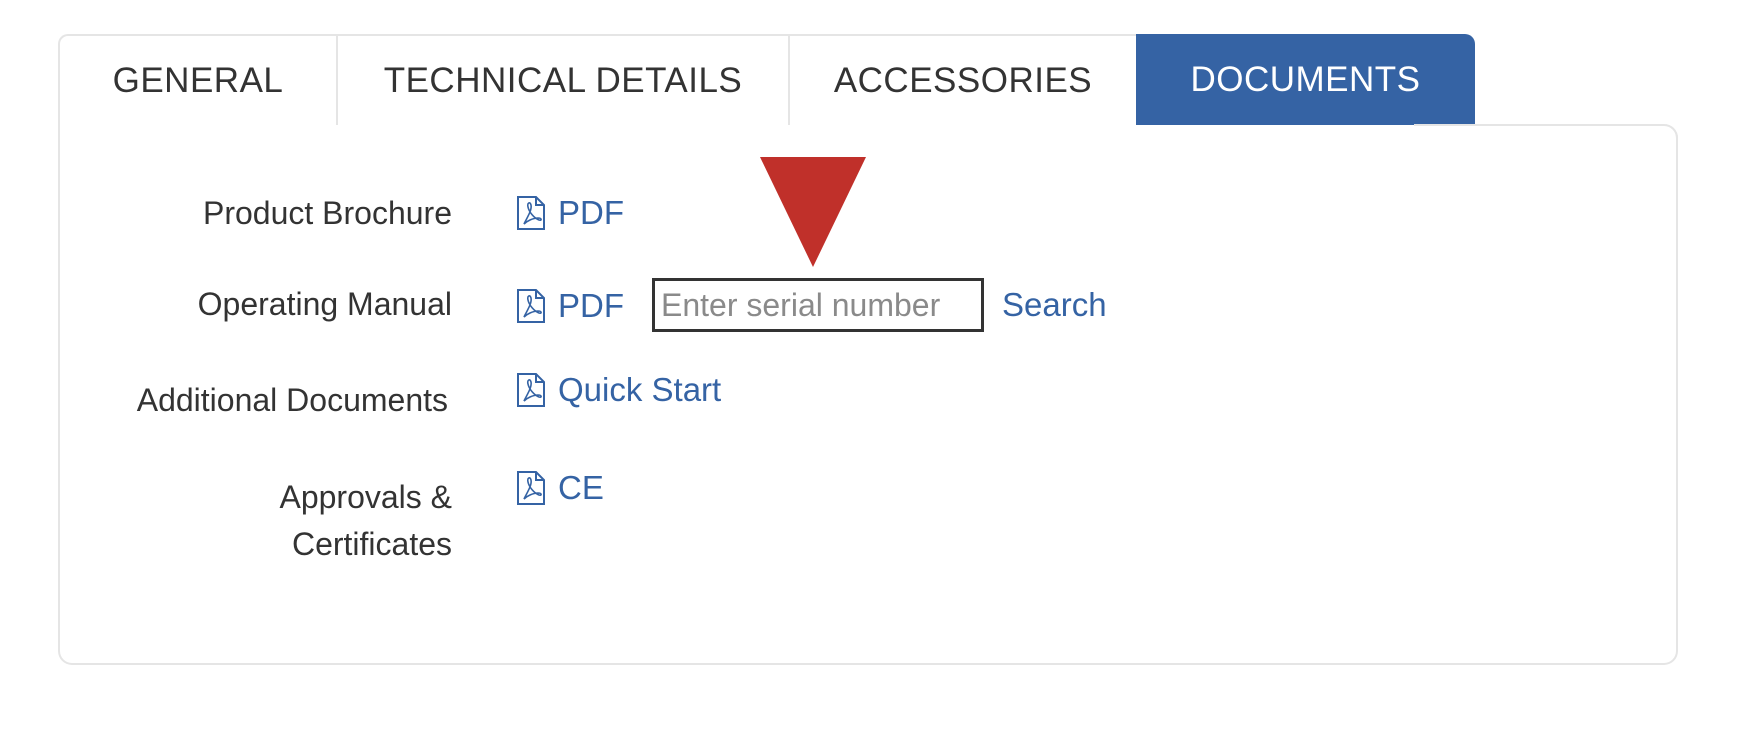 This screenshot has width=1744, height=752. Describe the element at coordinates (640, 389) in the screenshot. I see `quick-start-text: Quick Start` at that location.